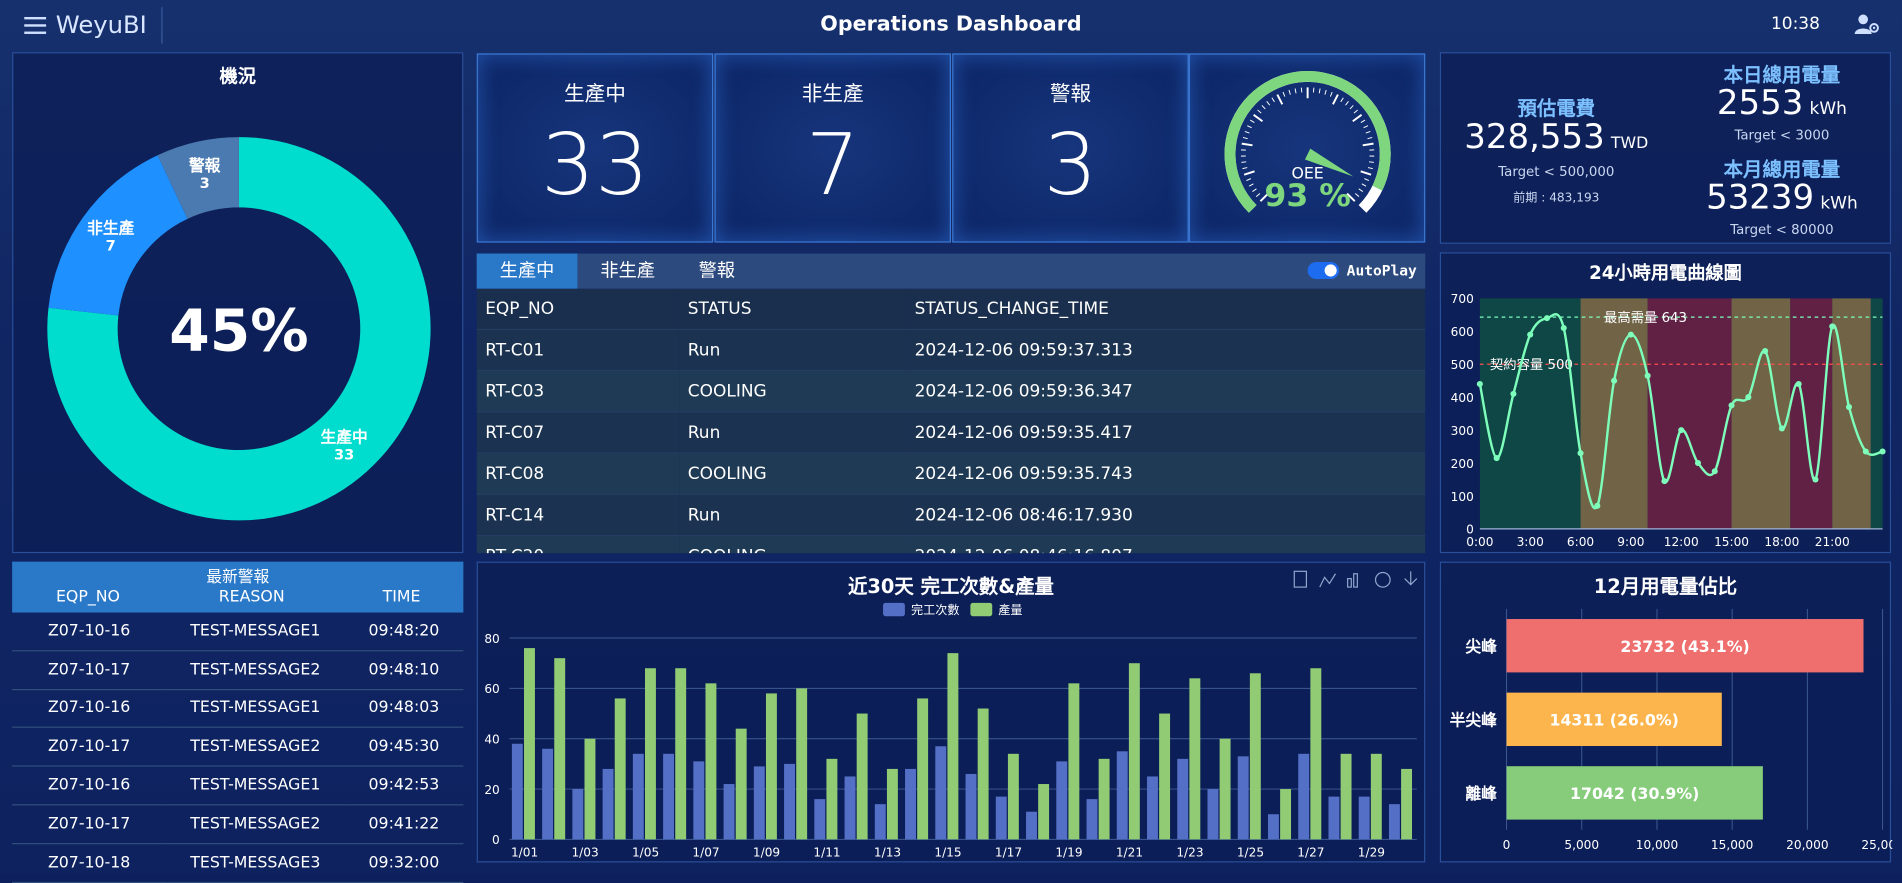  Describe the element at coordinates (1479, 542) in the screenshot. I see `curve-x-tick: 0:00` at that location.